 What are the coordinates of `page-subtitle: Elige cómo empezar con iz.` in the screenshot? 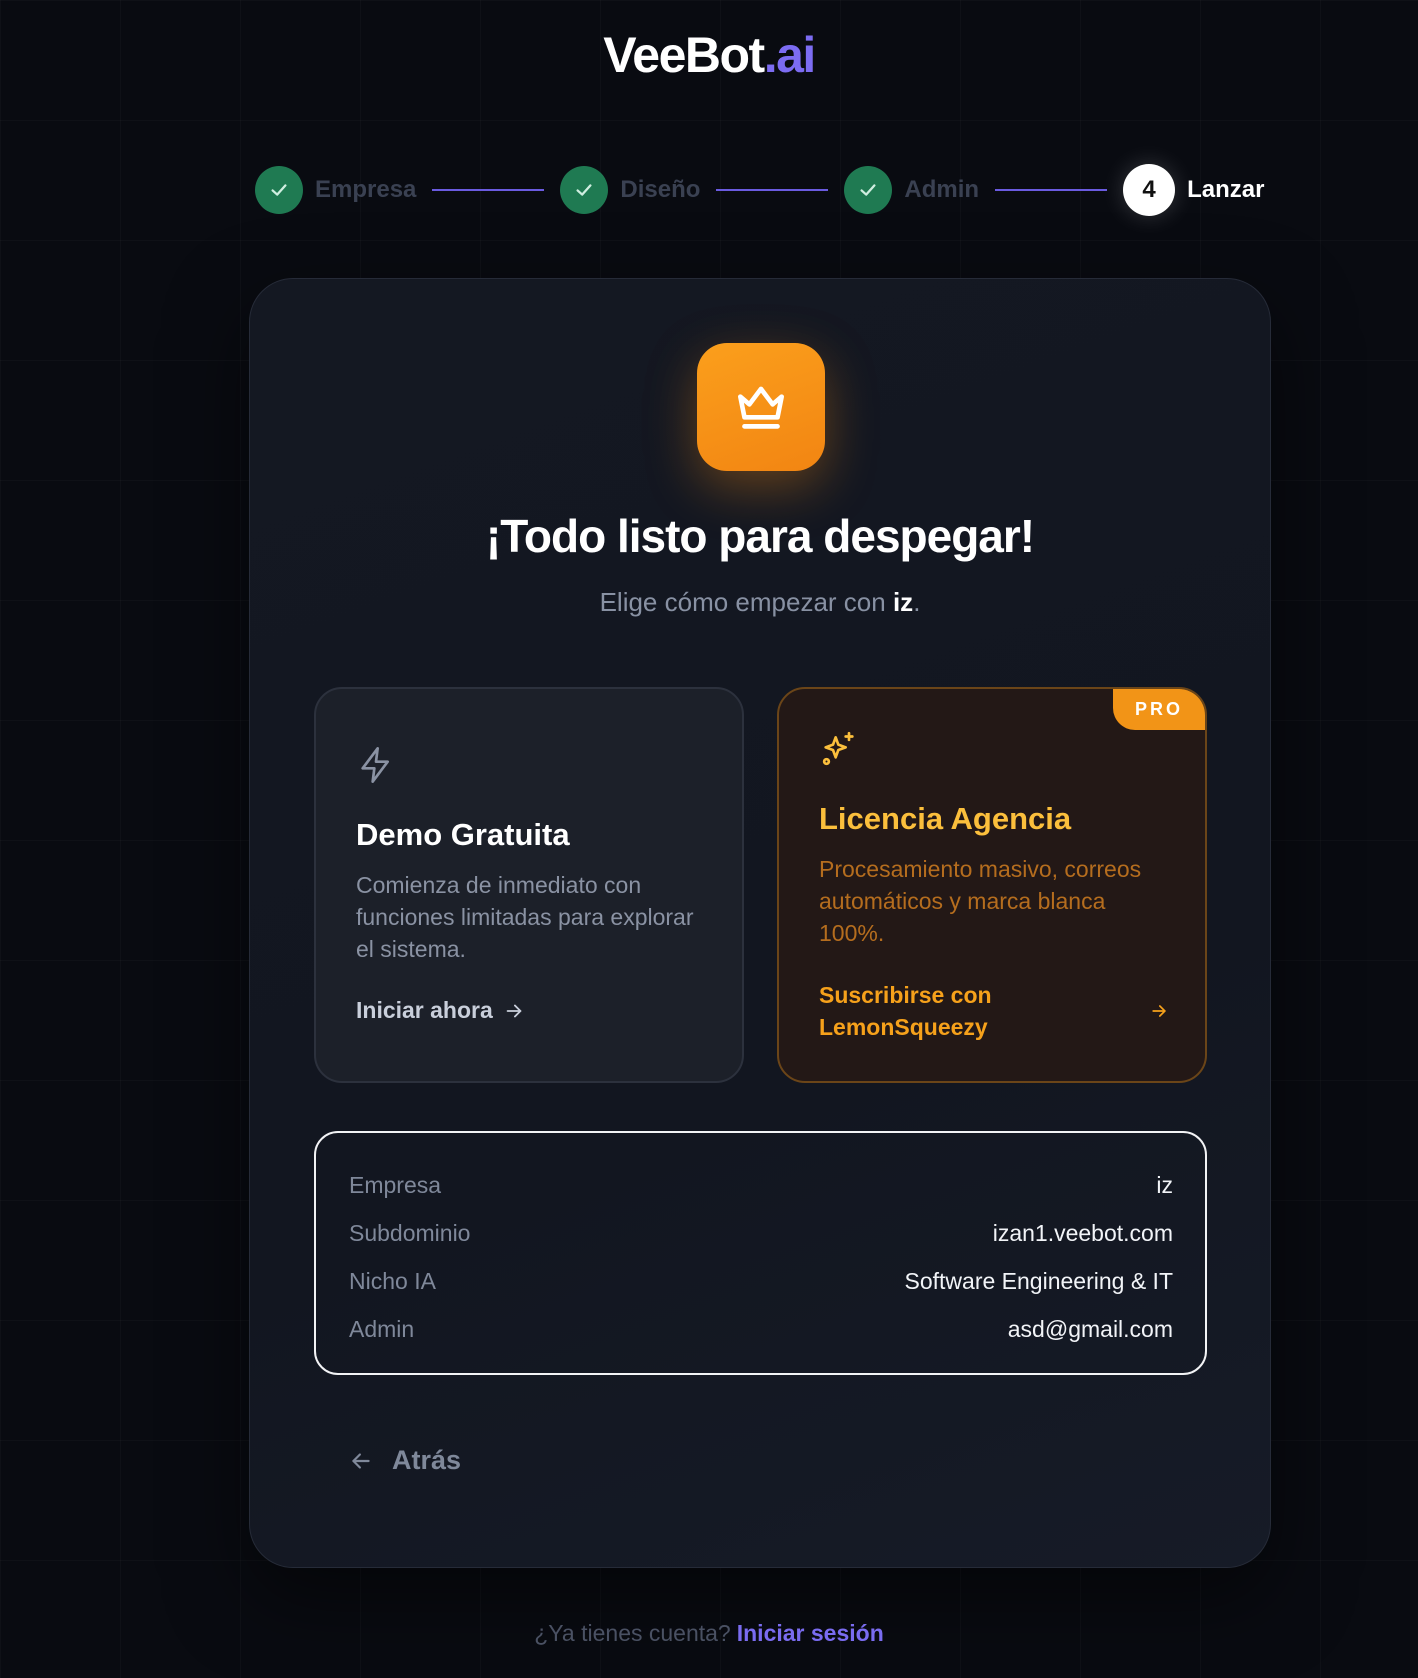 It's located at (760, 602).